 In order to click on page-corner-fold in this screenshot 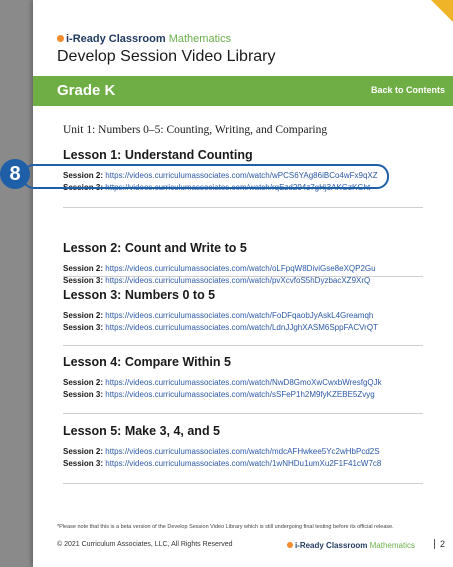, I will do `click(442, 11)`.